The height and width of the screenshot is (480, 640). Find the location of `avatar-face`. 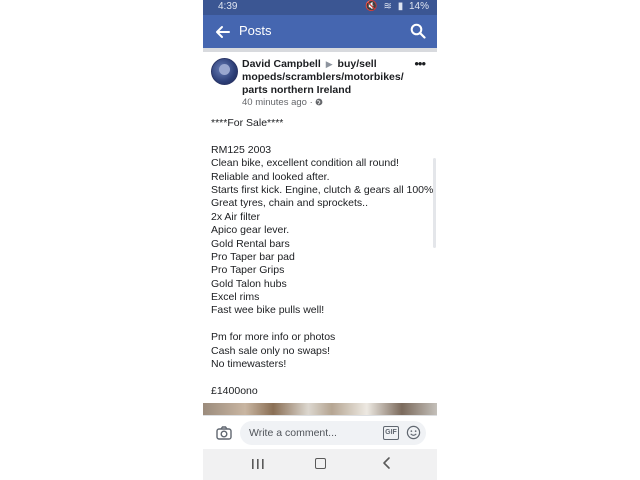

avatar-face is located at coordinates (224, 69).